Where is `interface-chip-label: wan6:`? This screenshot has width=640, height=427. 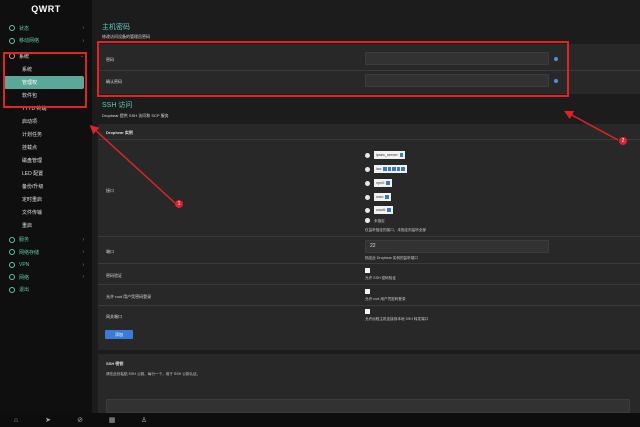
interface-chip-label: wan6: is located at coordinates (381, 210).